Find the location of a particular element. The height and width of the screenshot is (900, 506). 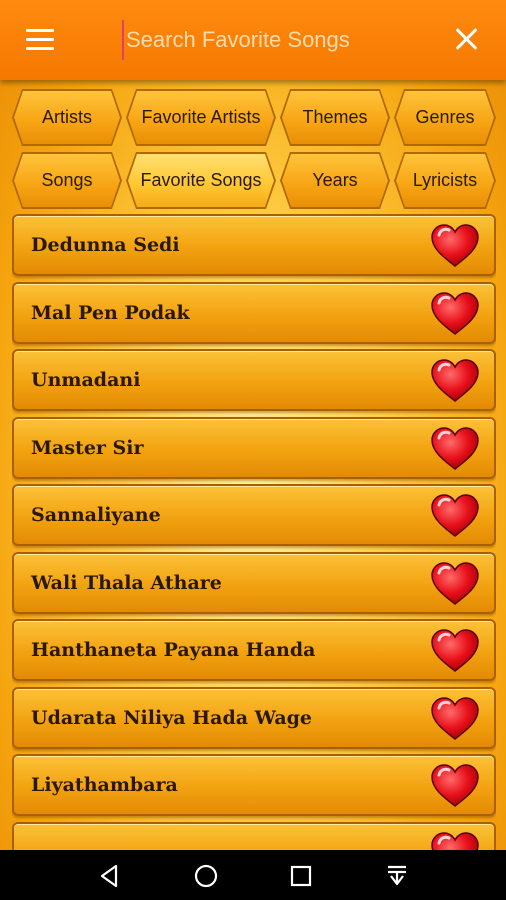

notifications-icon is located at coordinates (397, 876).